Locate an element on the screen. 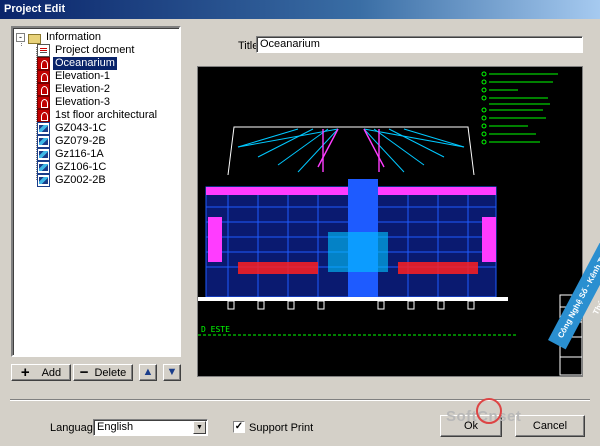  delete-button: − Delete is located at coordinates (103, 372).